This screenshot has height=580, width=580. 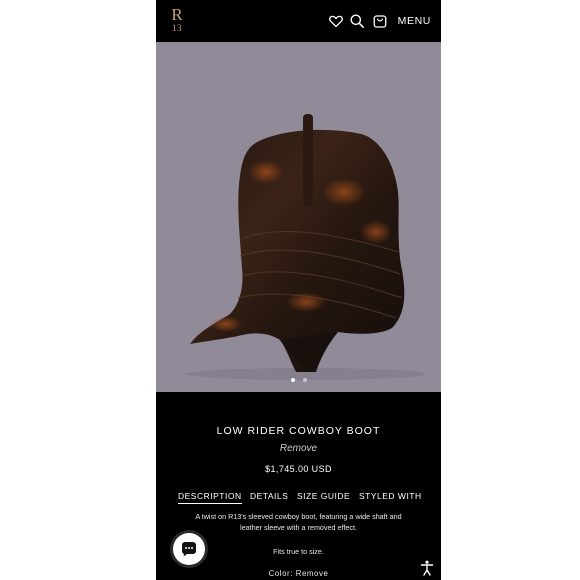 What do you see at coordinates (298, 527) in the screenshot?
I see `description-line: leather sleeve with a removed effect.` at bounding box center [298, 527].